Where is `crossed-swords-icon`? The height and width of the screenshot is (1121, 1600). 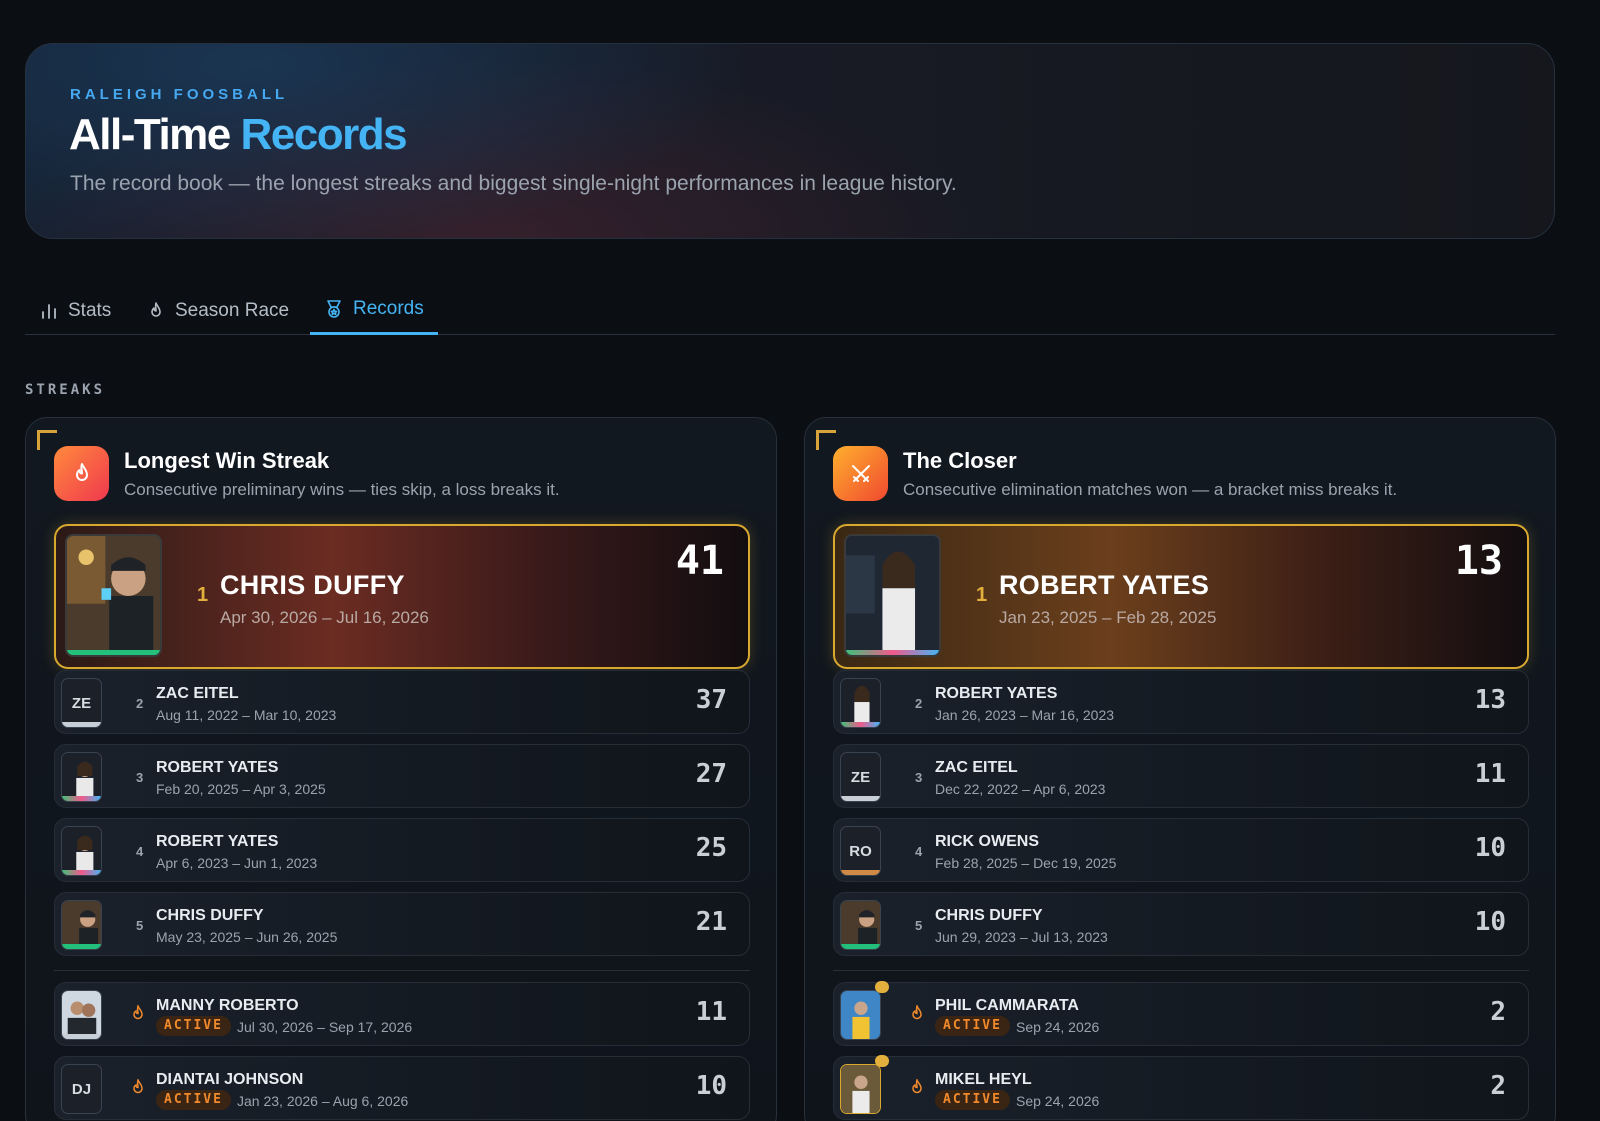
crossed-swords-icon is located at coordinates (860, 473).